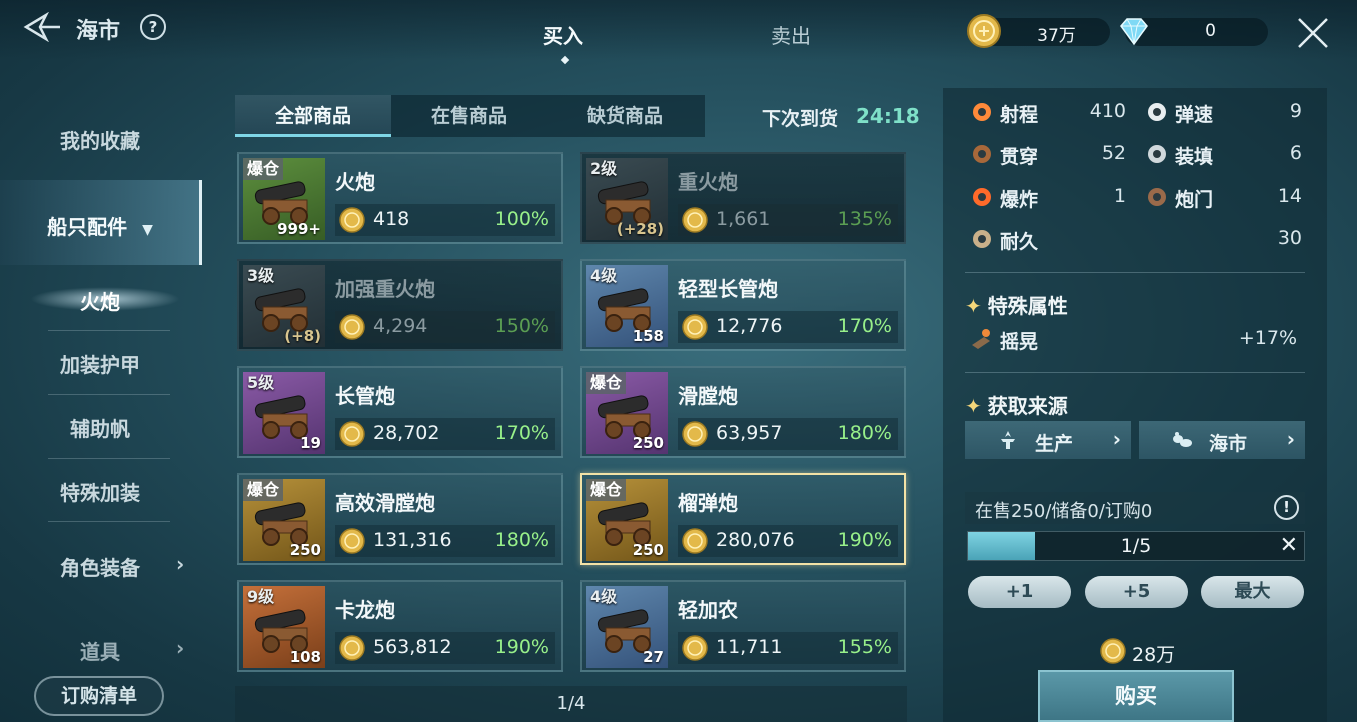  I want to click on item-tag: 5级, so click(261, 382).